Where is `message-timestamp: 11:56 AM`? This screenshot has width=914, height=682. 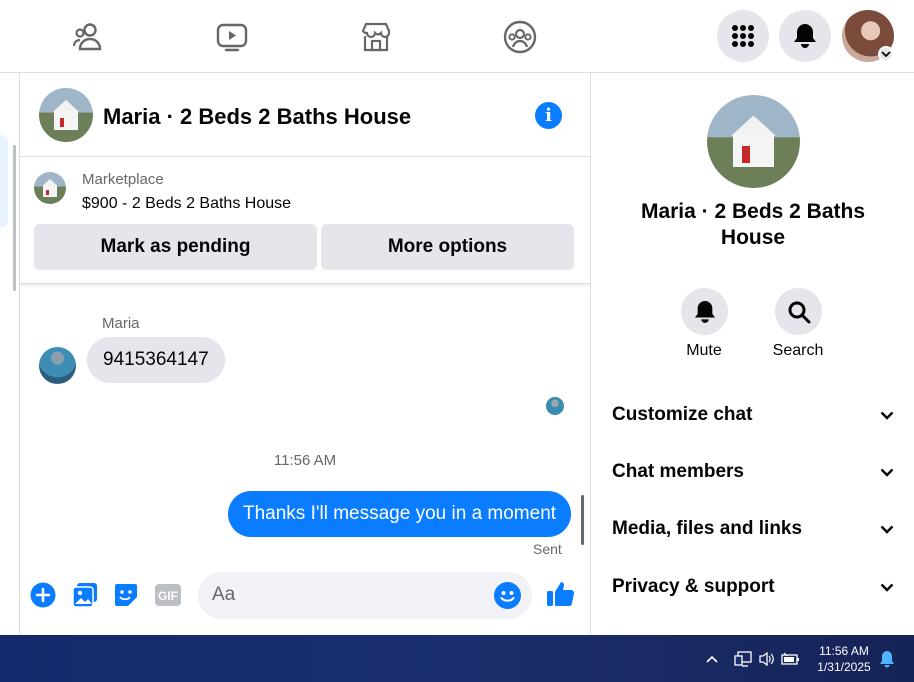 message-timestamp: 11:56 AM is located at coordinates (305, 460).